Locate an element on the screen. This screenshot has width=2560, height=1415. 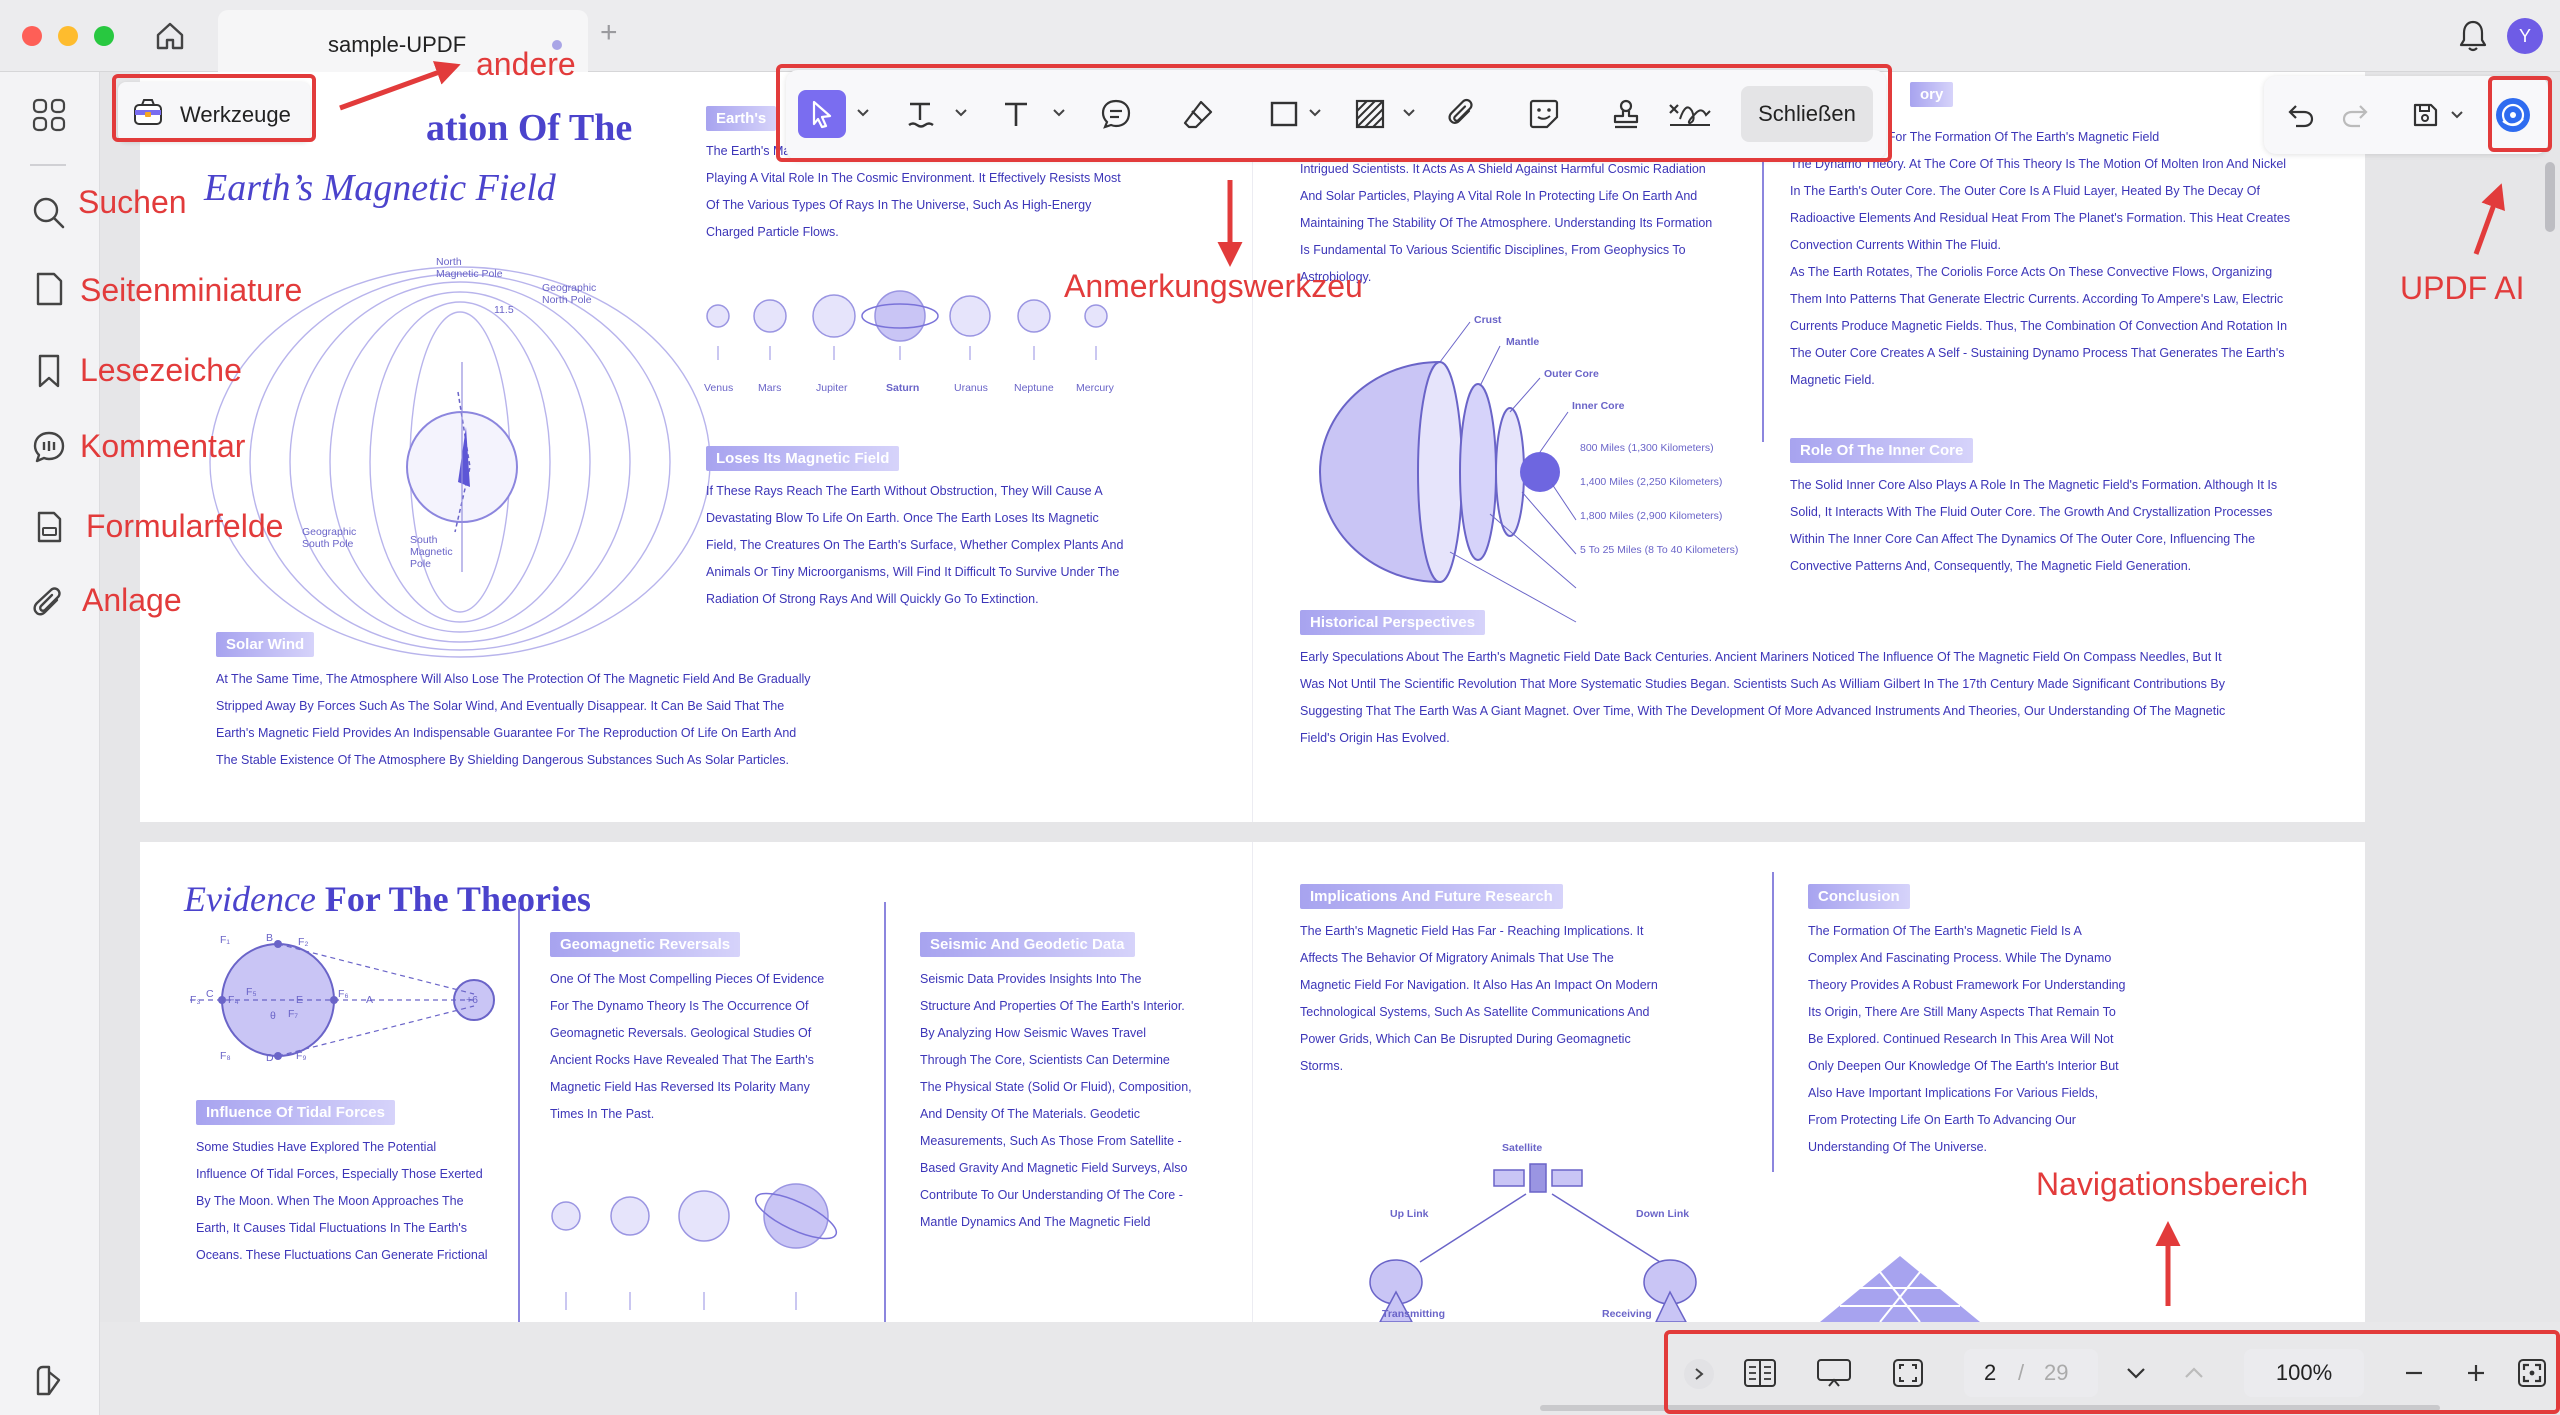
evidence-heading-italic: Evidence is located at coordinates (250, 899).